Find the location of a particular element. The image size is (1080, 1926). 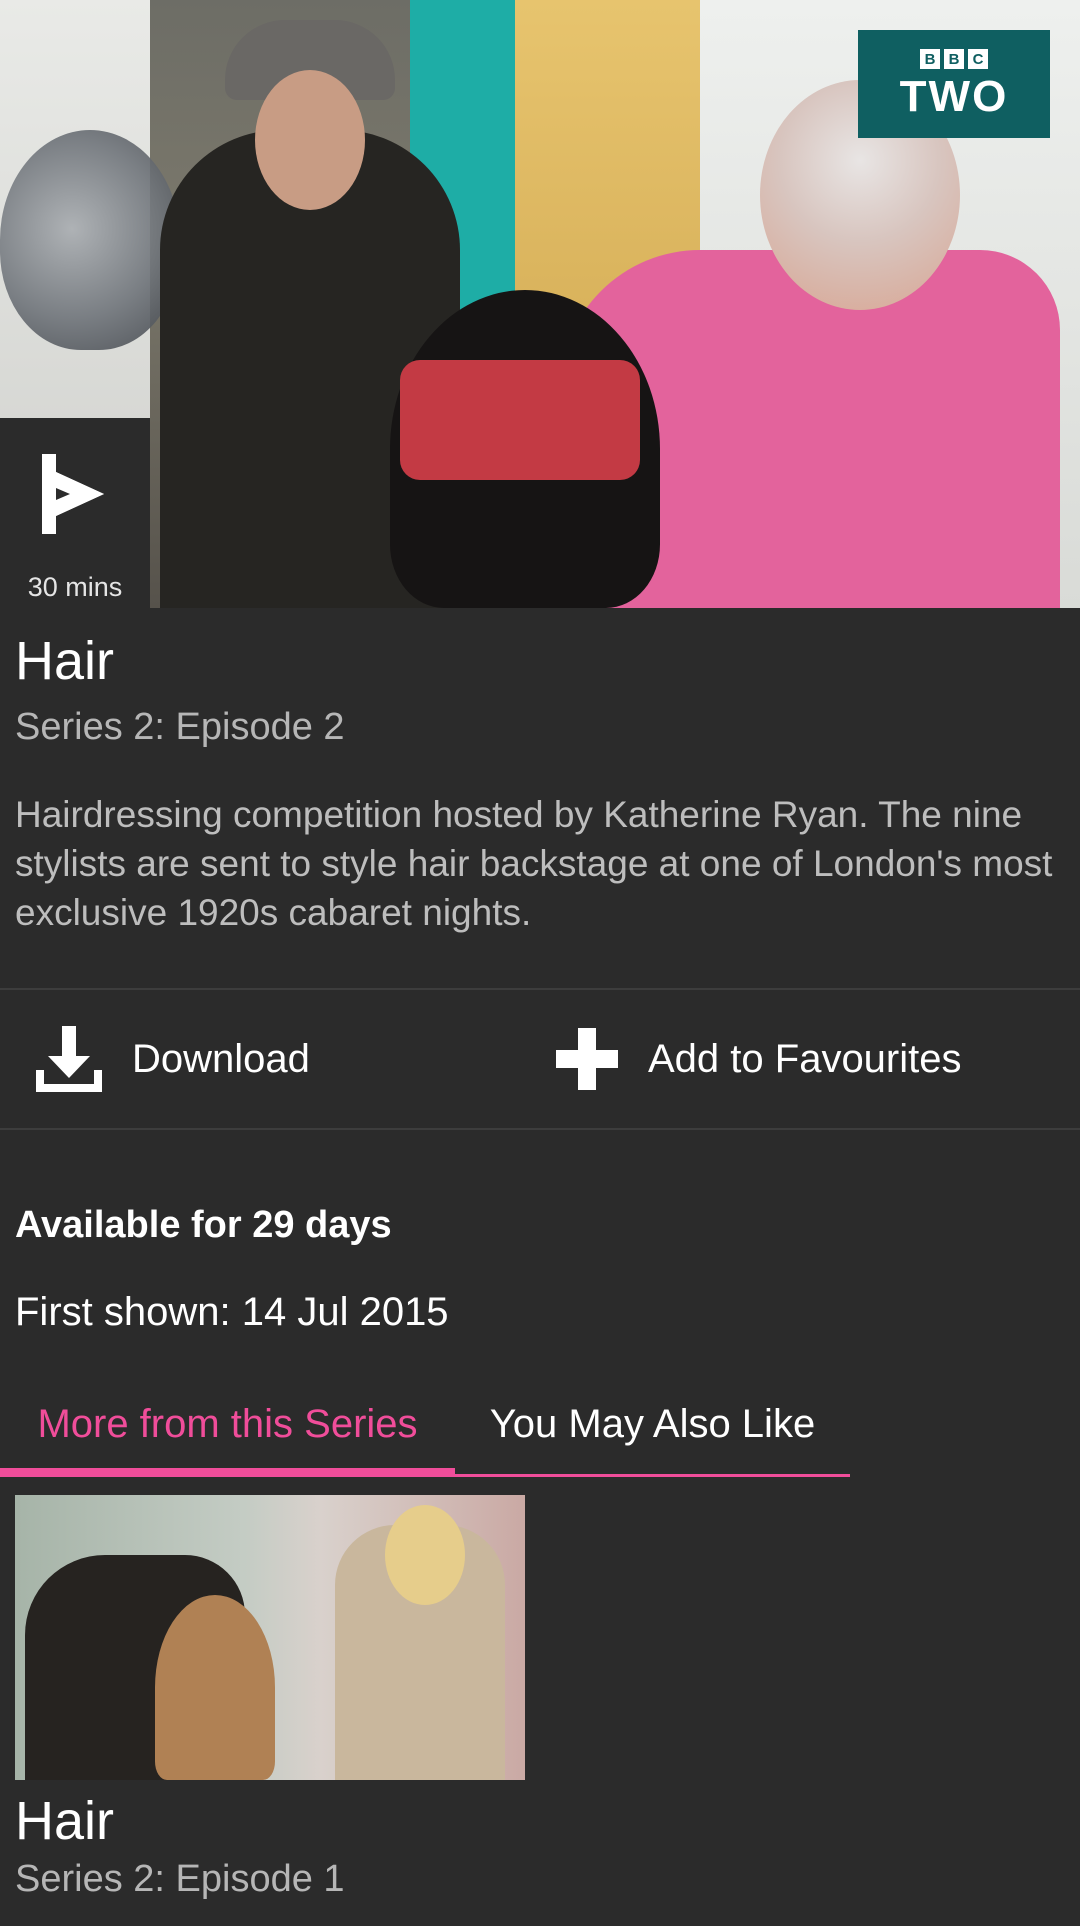

active-tab-indicator is located at coordinates (227, 1472).